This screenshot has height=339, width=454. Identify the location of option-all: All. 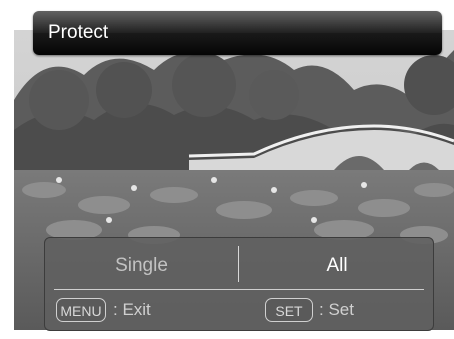
(337, 264).